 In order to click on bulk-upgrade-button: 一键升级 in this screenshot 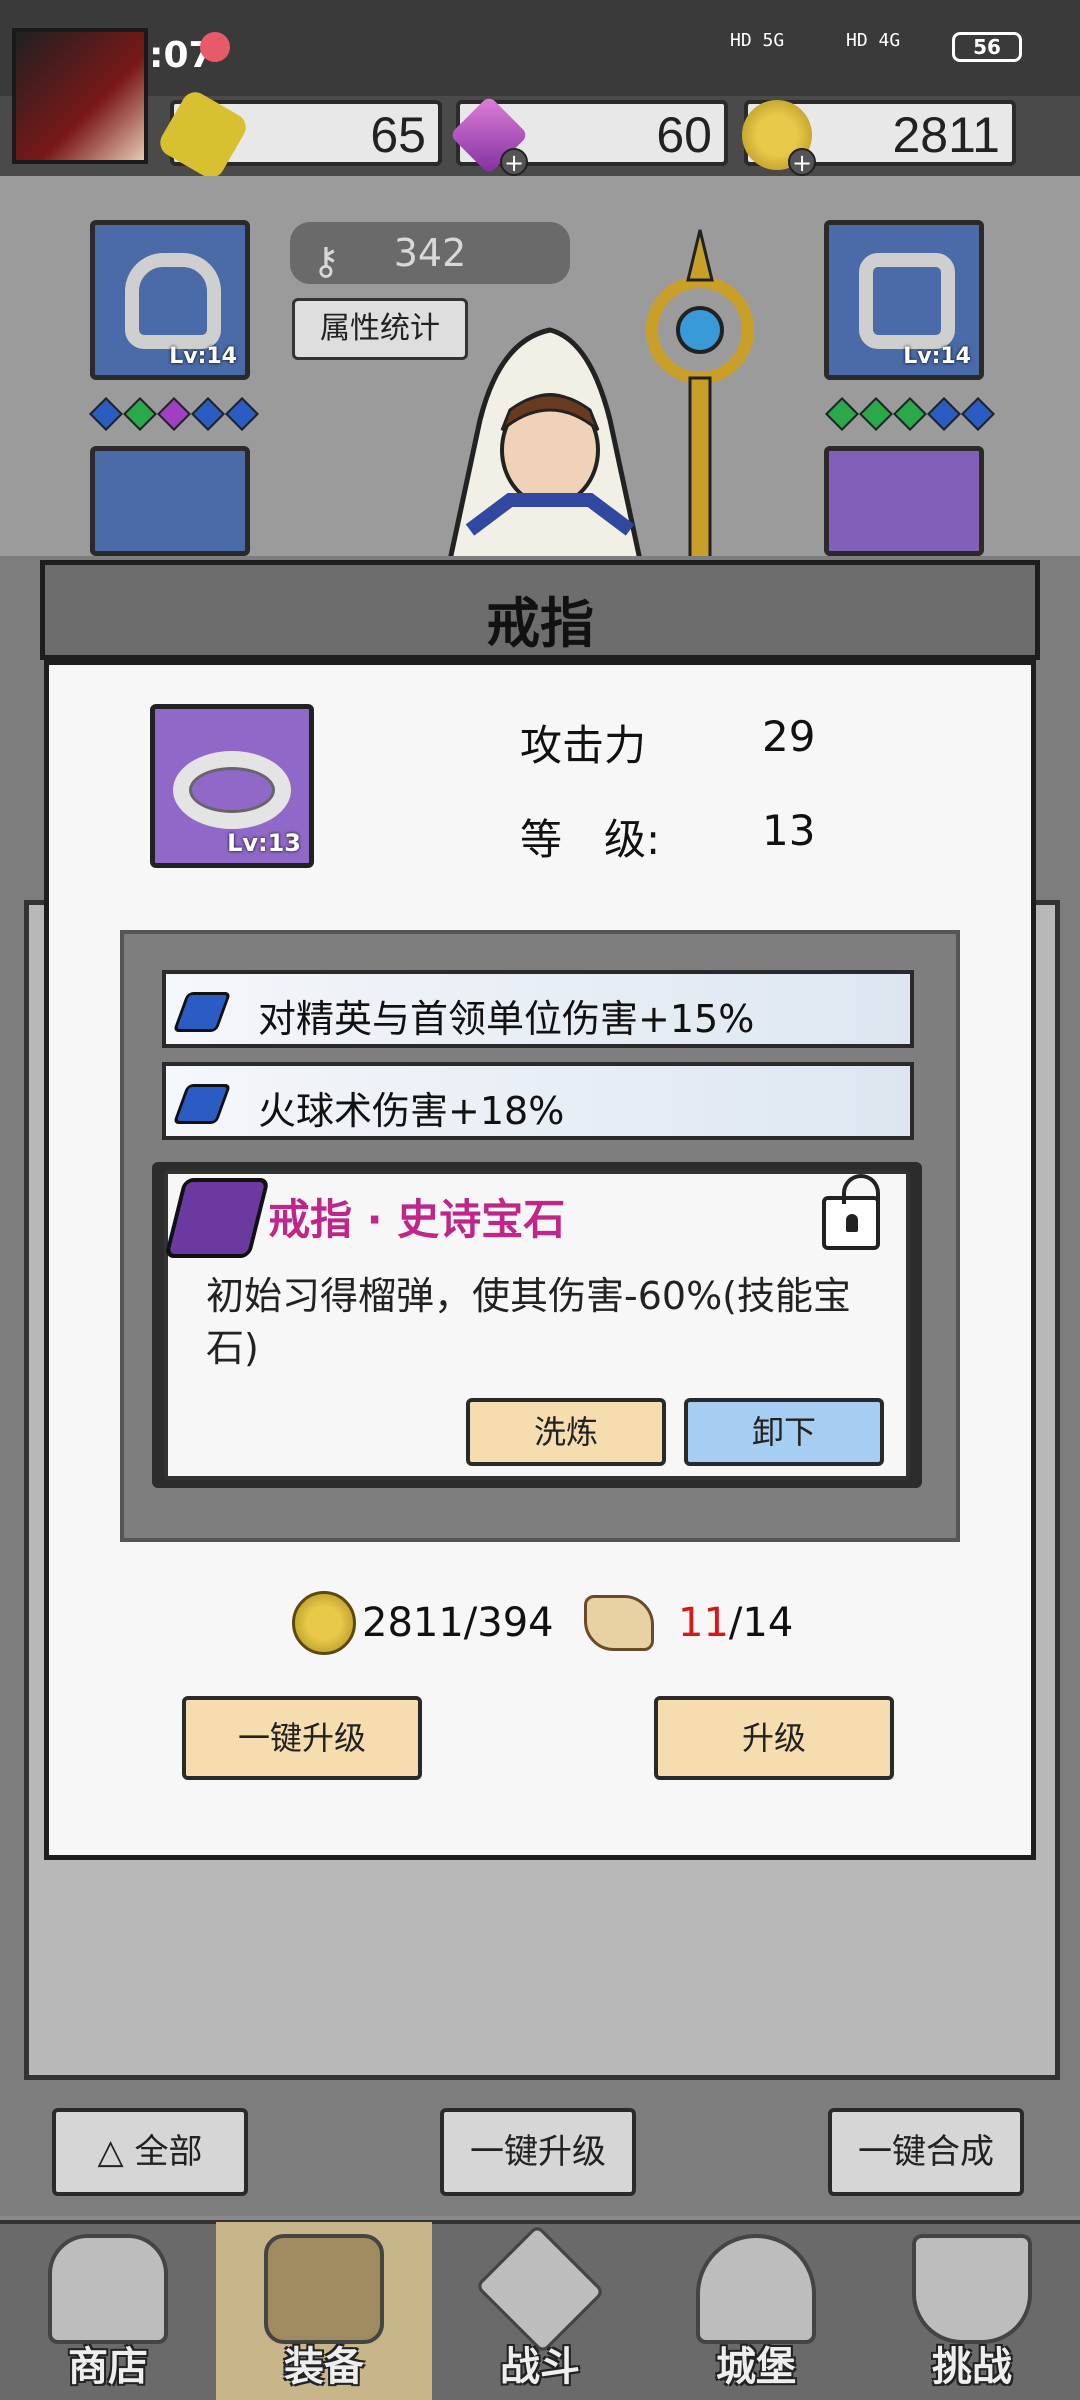, I will do `click(538, 2152)`.